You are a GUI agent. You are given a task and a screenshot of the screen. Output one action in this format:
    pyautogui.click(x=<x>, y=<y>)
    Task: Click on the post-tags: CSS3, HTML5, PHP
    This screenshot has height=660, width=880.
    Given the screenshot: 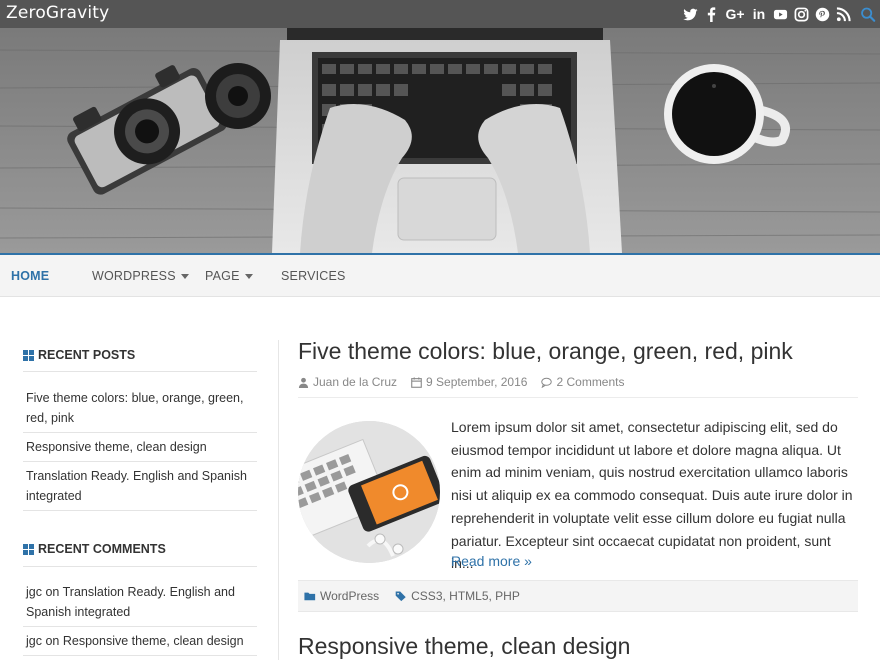 What is the action you would take?
    pyautogui.click(x=465, y=596)
    